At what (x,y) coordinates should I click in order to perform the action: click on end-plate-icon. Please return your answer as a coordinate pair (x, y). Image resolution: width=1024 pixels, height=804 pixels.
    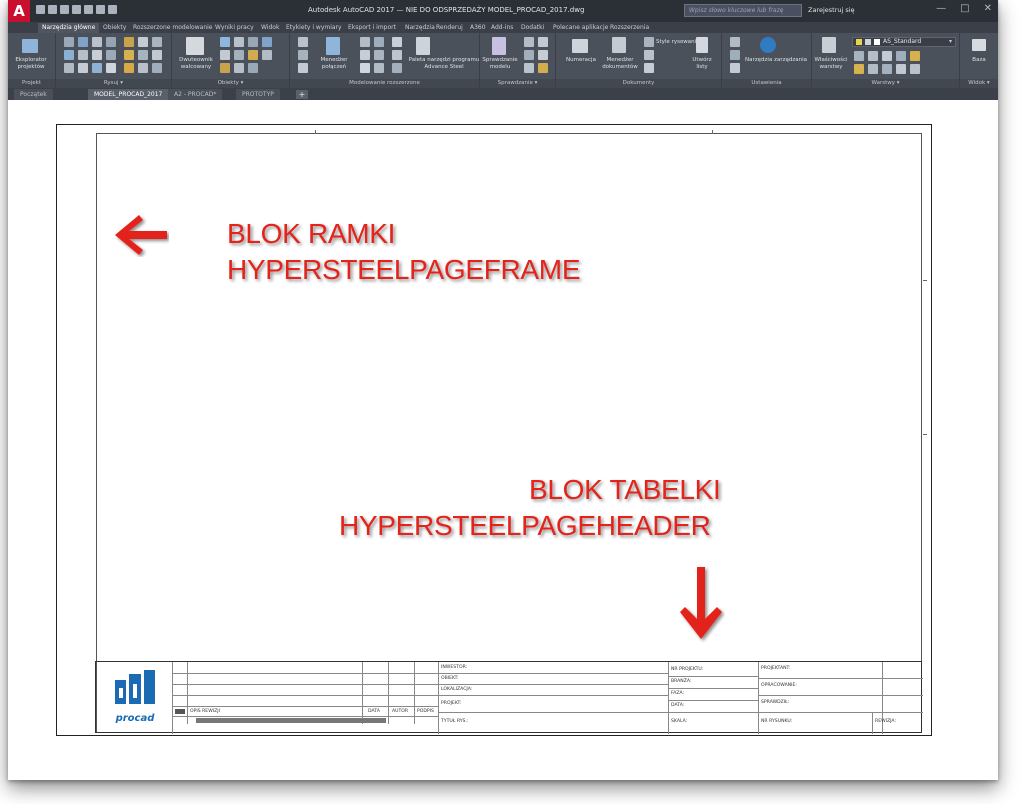
    Looking at the image, I should click on (379, 55).